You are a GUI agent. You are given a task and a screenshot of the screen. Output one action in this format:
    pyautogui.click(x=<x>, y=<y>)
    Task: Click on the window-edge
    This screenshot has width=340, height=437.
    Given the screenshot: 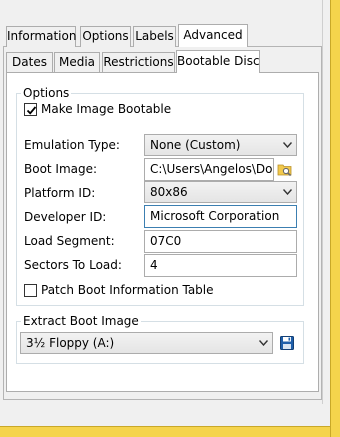 What is the action you would take?
    pyautogui.click(x=322, y=202)
    